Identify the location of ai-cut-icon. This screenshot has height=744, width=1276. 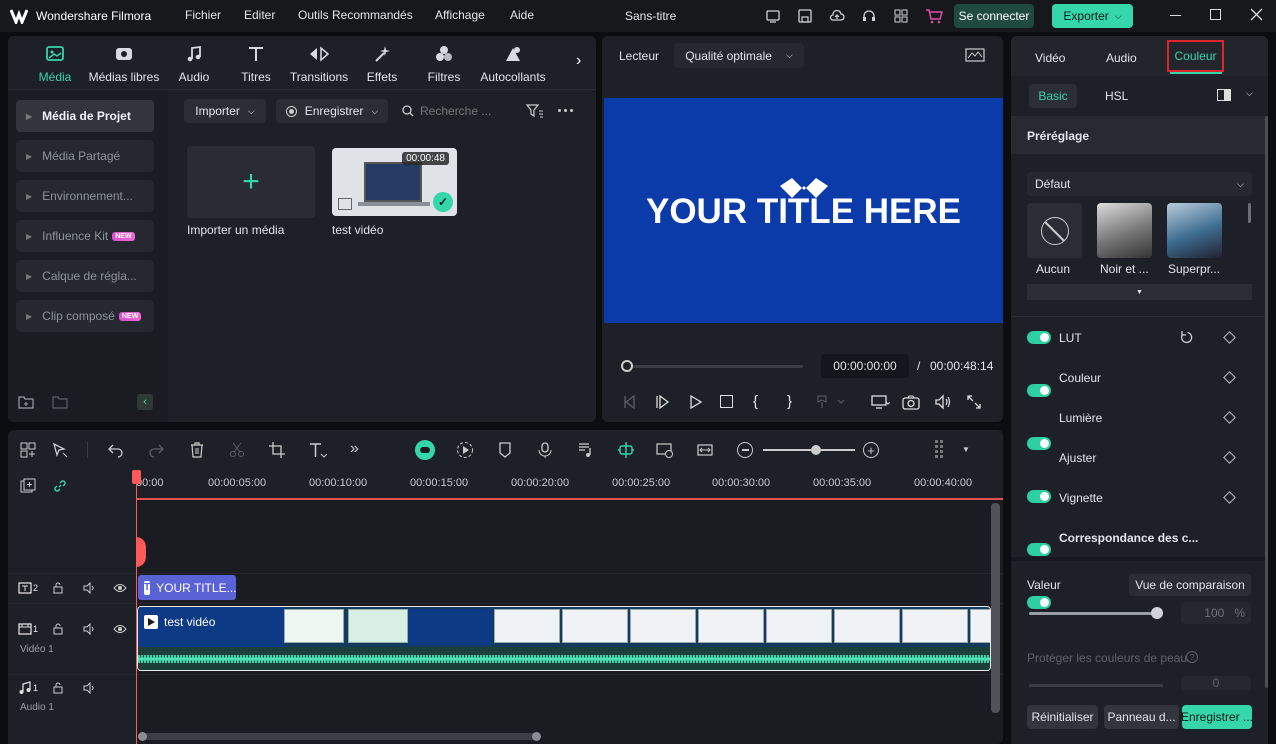
(626, 450).